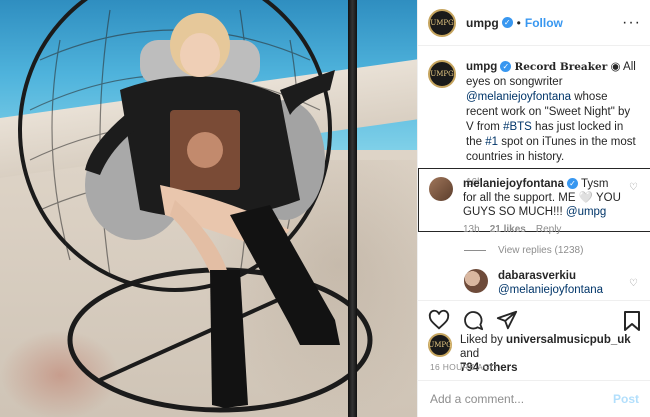 This screenshot has width=650, height=417. Describe the element at coordinates (352, 208) in the screenshot. I see `chair-stand-pole` at that location.